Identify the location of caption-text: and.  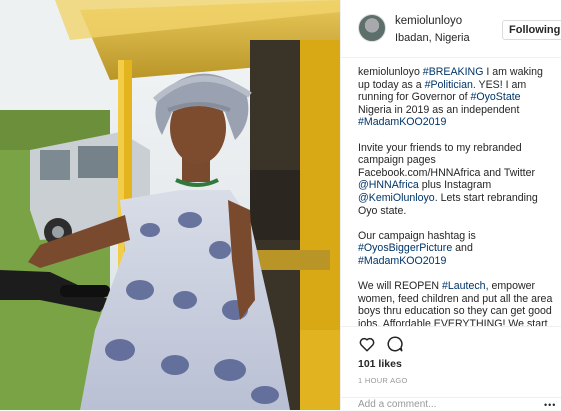
(462, 248).